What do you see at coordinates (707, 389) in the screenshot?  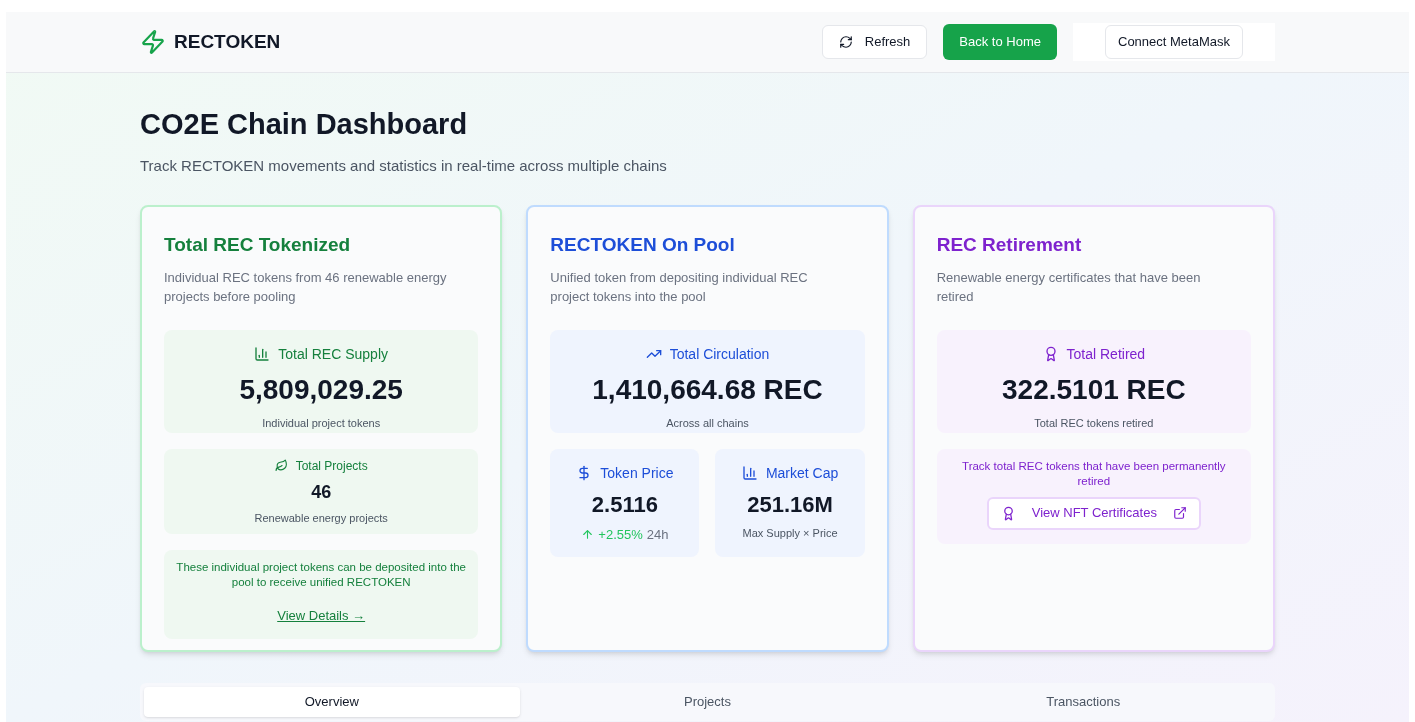 I see `stat-value: 1,410,664.68 REC` at bounding box center [707, 389].